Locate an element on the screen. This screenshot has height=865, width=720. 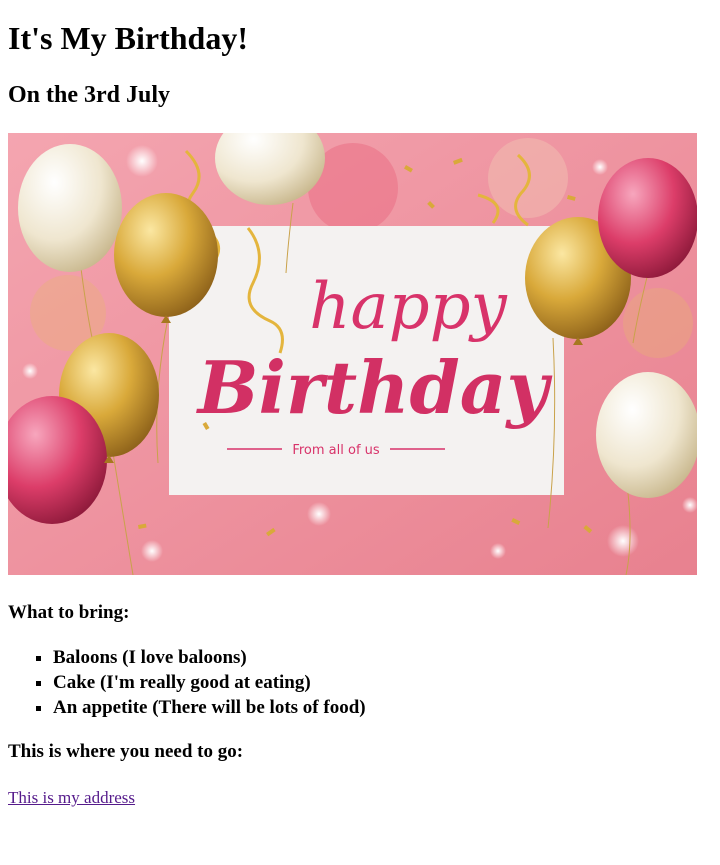
page-title: It's My Birthday! is located at coordinates (128, 38).